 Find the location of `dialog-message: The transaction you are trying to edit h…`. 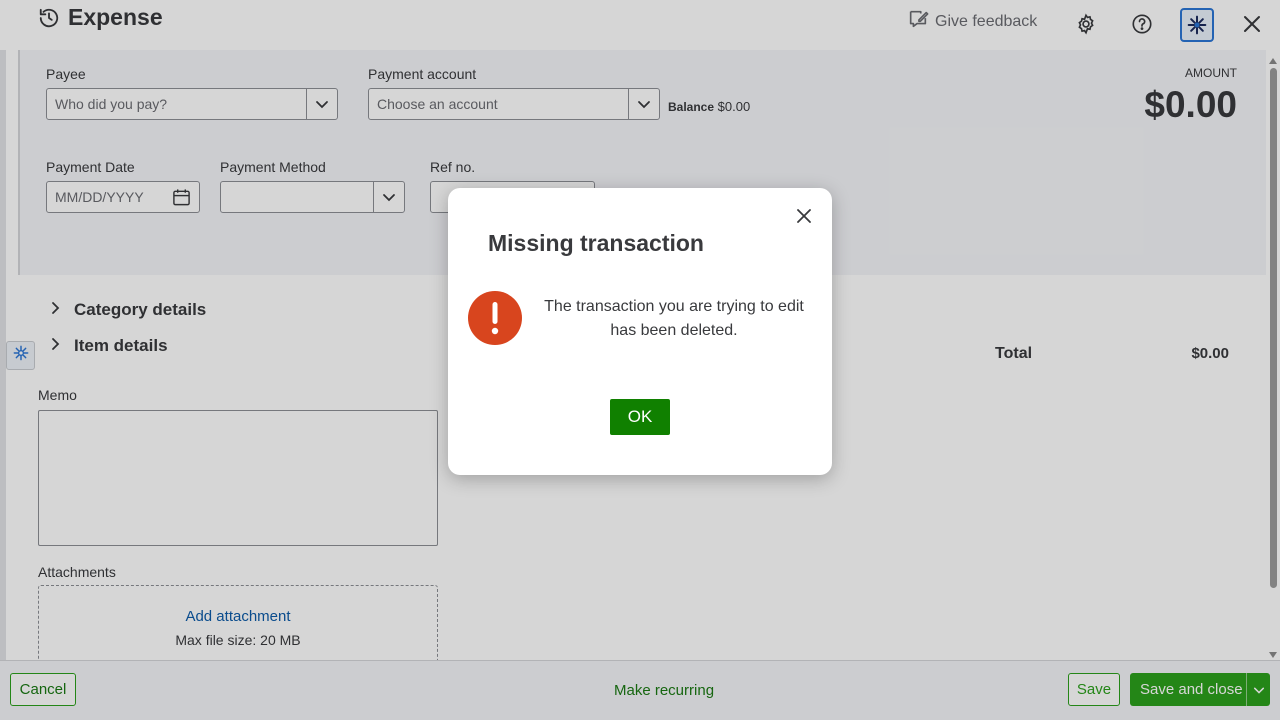

dialog-message: The transaction you are trying to edit h… is located at coordinates (674, 318).